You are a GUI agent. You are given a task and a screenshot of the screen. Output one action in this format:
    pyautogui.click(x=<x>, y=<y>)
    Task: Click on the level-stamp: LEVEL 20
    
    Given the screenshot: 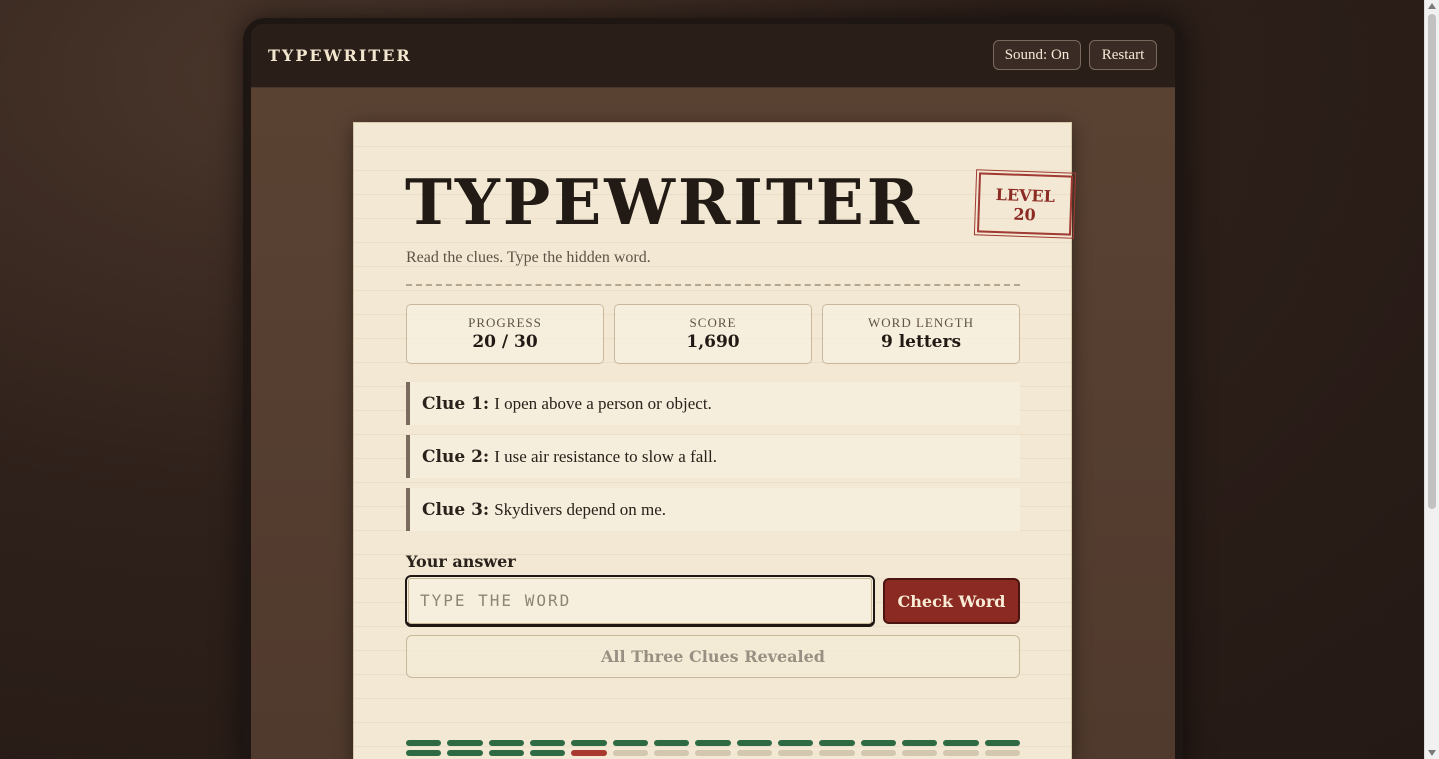 What is the action you would take?
    pyautogui.click(x=1025, y=204)
    